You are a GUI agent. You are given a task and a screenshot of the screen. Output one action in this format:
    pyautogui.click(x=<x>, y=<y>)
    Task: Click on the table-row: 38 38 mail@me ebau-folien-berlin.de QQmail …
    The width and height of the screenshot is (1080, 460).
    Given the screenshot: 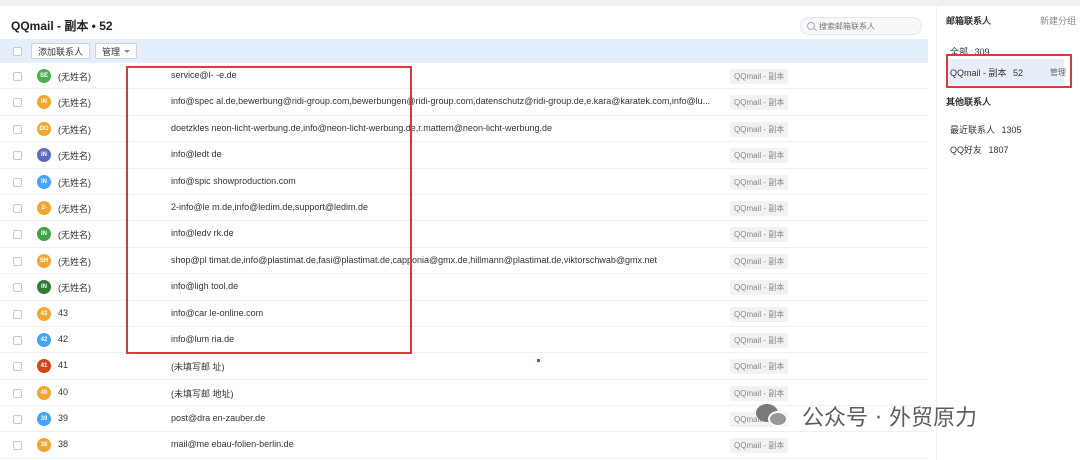 What is the action you would take?
    pyautogui.click(x=464, y=445)
    